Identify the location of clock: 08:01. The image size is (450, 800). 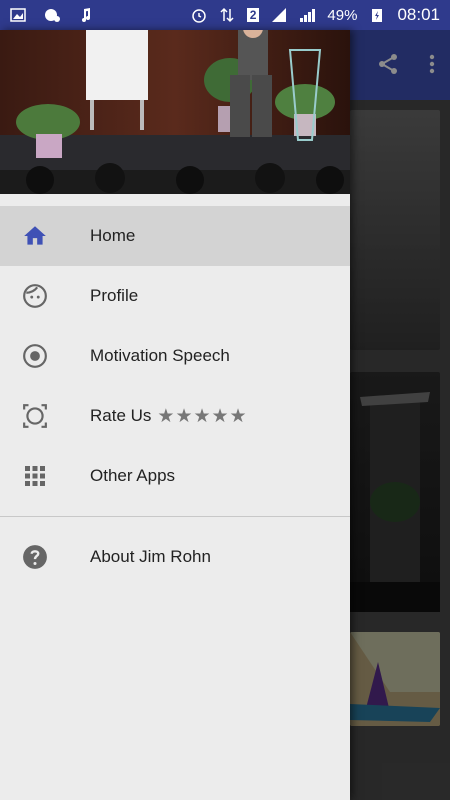
(418, 14).